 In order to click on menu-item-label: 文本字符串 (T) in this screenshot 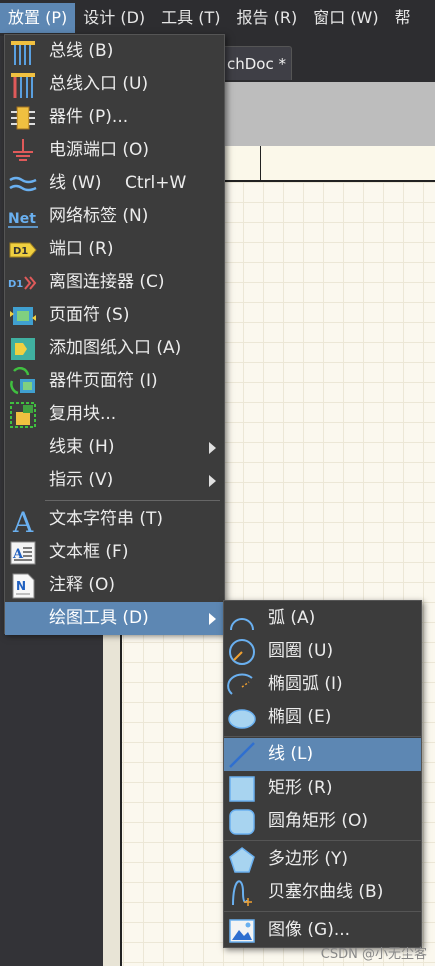, I will do `click(106, 519)`.